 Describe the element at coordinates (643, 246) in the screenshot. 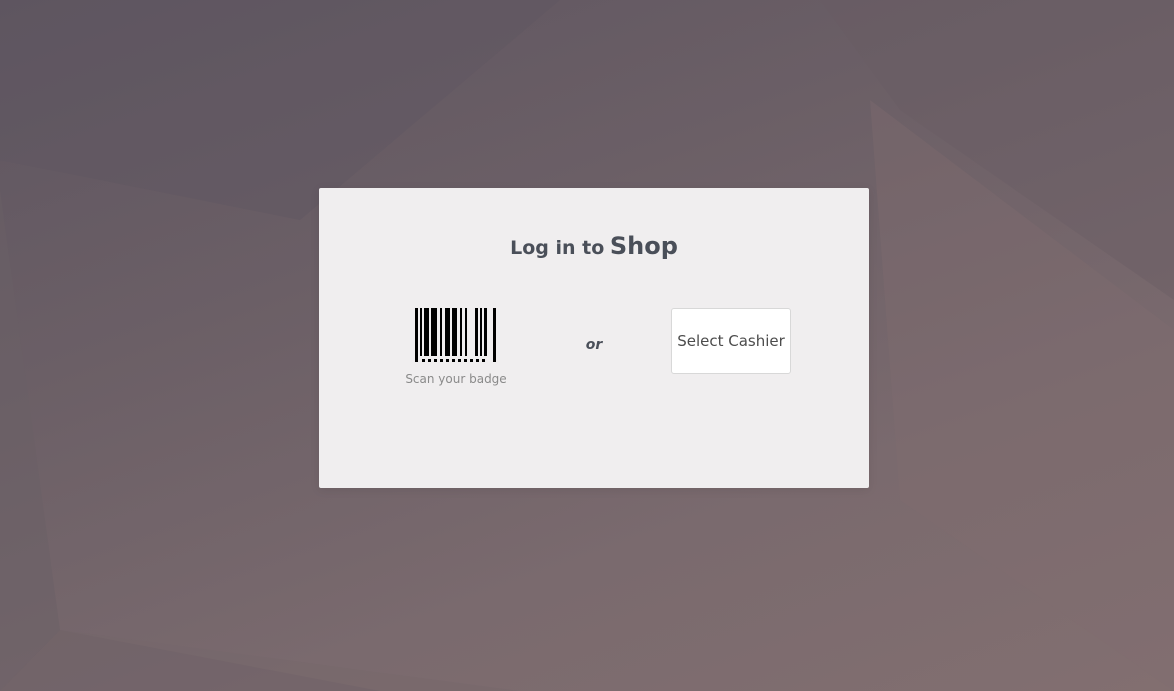

I see `login-title-shop: Shop` at that location.